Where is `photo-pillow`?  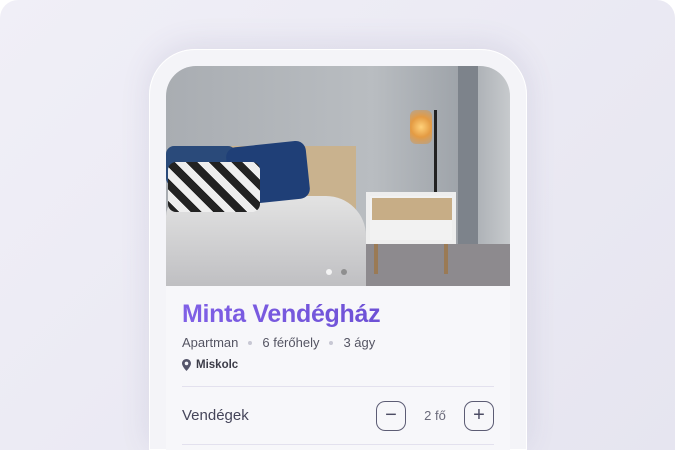 photo-pillow is located at coordinates (214, 187).